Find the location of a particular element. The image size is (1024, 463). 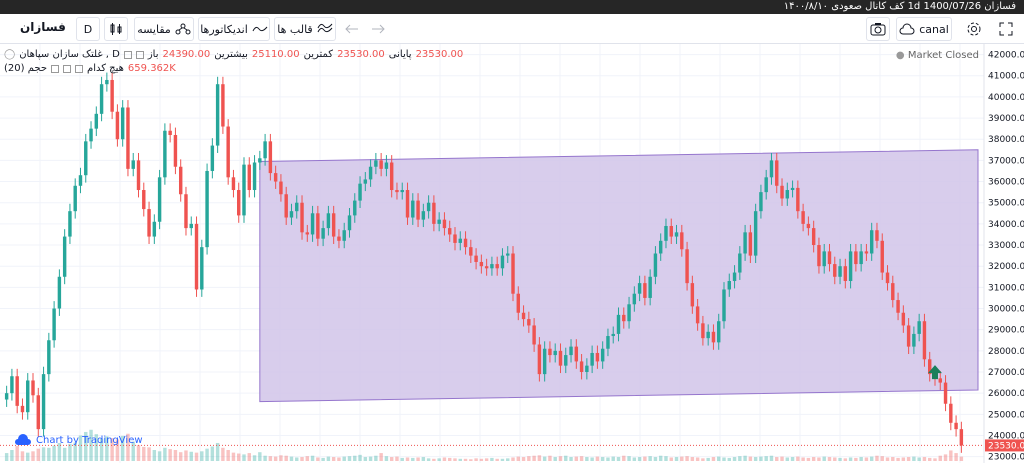

legend-open-value: 24390.00 is located at coordinates (186, 54).